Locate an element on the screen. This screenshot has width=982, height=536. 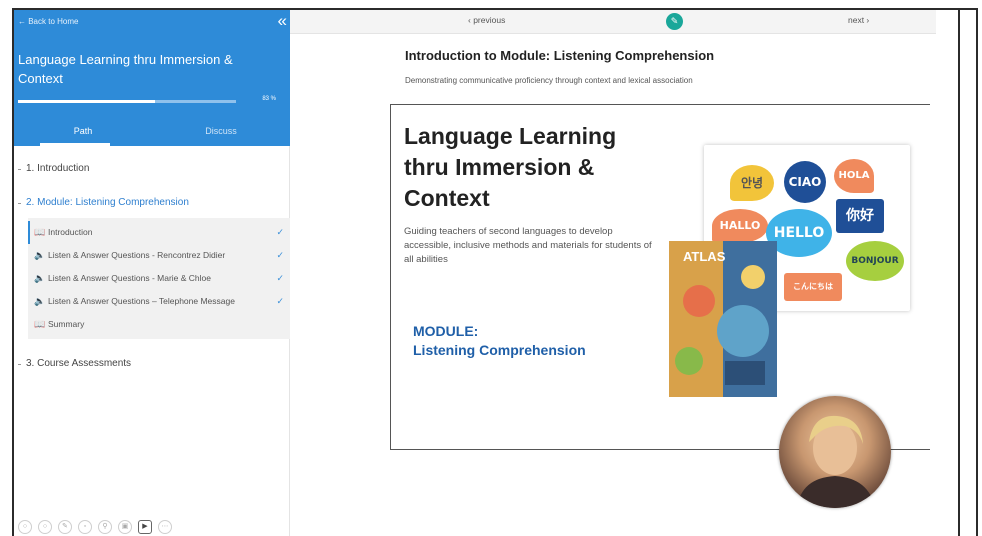
more-icon: ⋯ is located at coordinates (165, 527).